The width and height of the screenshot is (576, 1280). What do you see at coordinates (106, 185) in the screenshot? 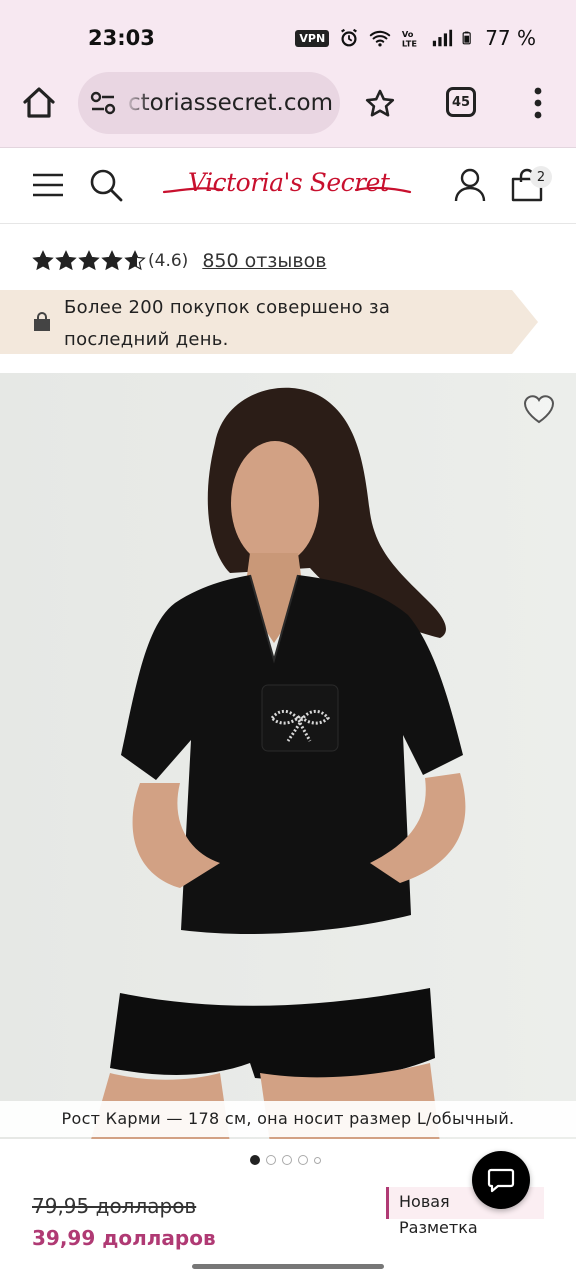
I see `search-icon` at bounding box center [106, 185].